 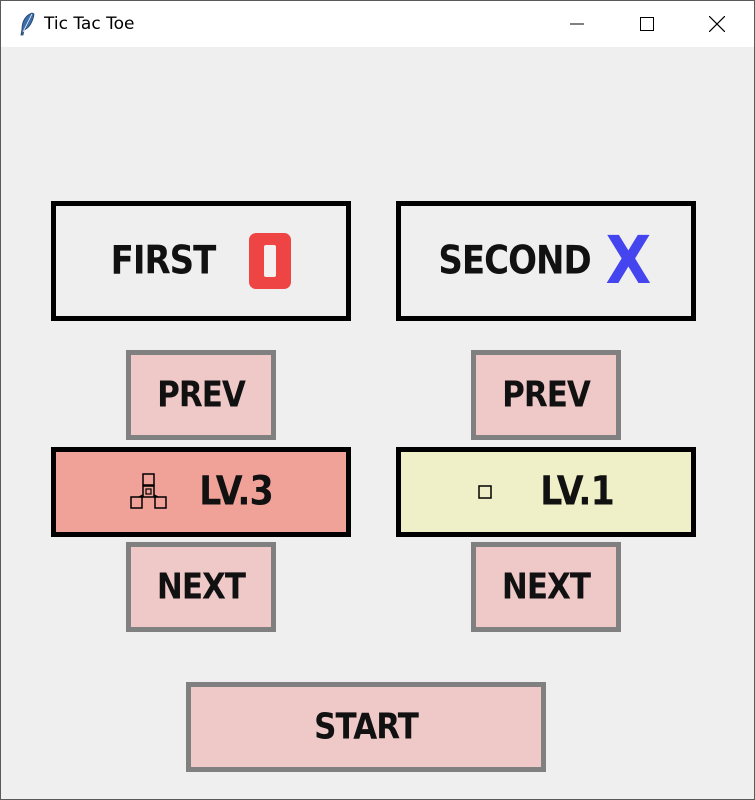 I want to click on first-prev-label: PREV, so click(x=201, y=395).